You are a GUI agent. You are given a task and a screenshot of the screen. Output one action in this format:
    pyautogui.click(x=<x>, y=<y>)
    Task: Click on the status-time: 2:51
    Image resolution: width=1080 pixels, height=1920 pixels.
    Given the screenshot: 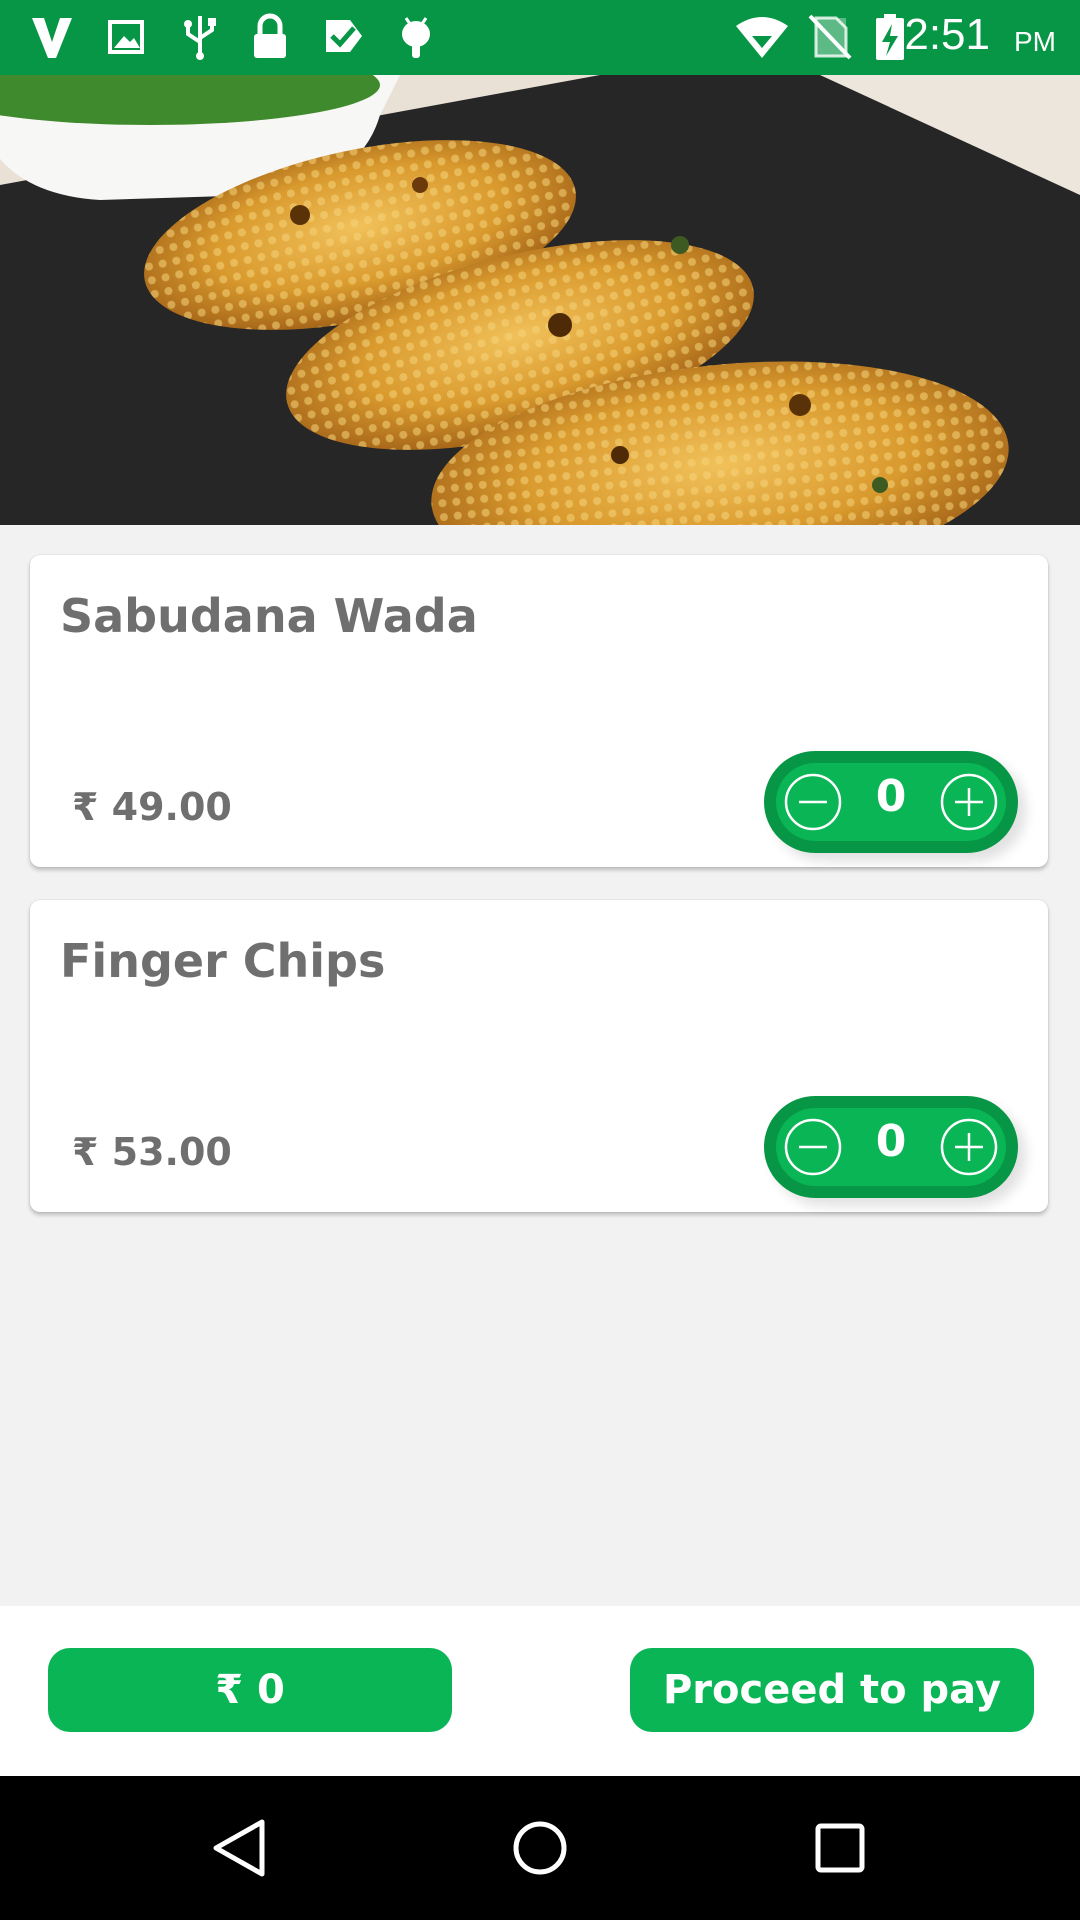 What is the action you would take?
    pyautogui.click(x=947, y=34)
    